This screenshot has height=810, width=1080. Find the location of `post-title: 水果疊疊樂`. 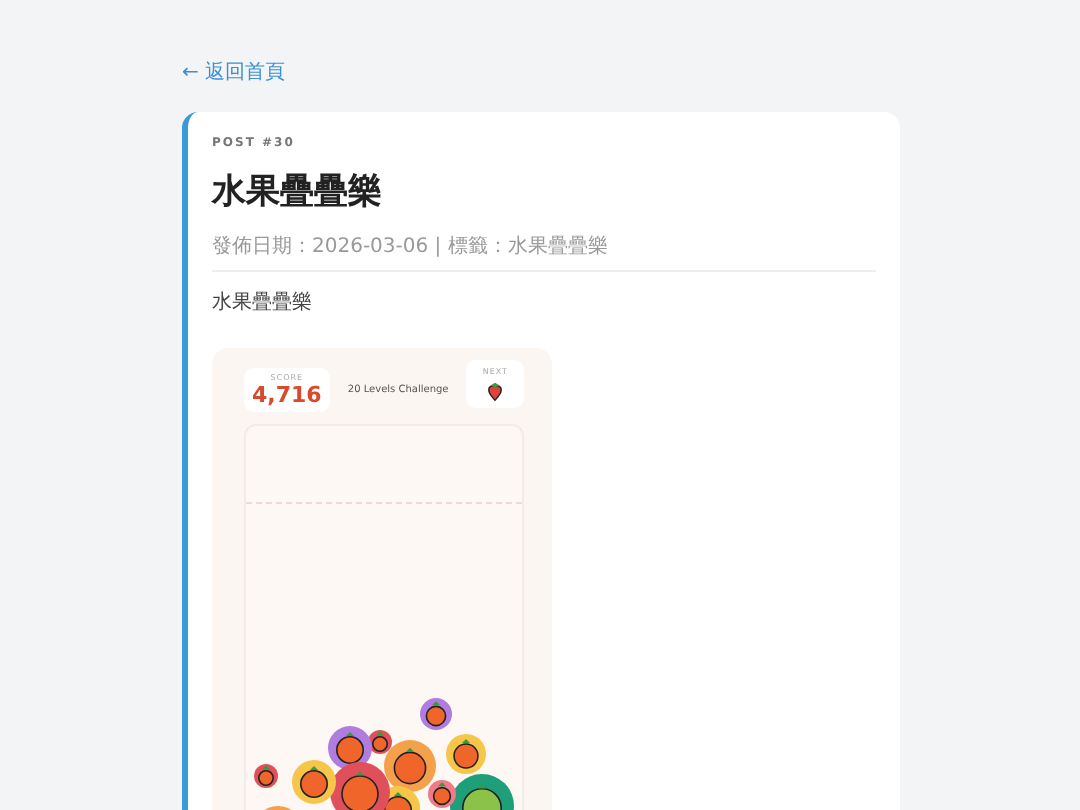

post-title: 水果疊疊樂 is located at coordinates (298, 192).